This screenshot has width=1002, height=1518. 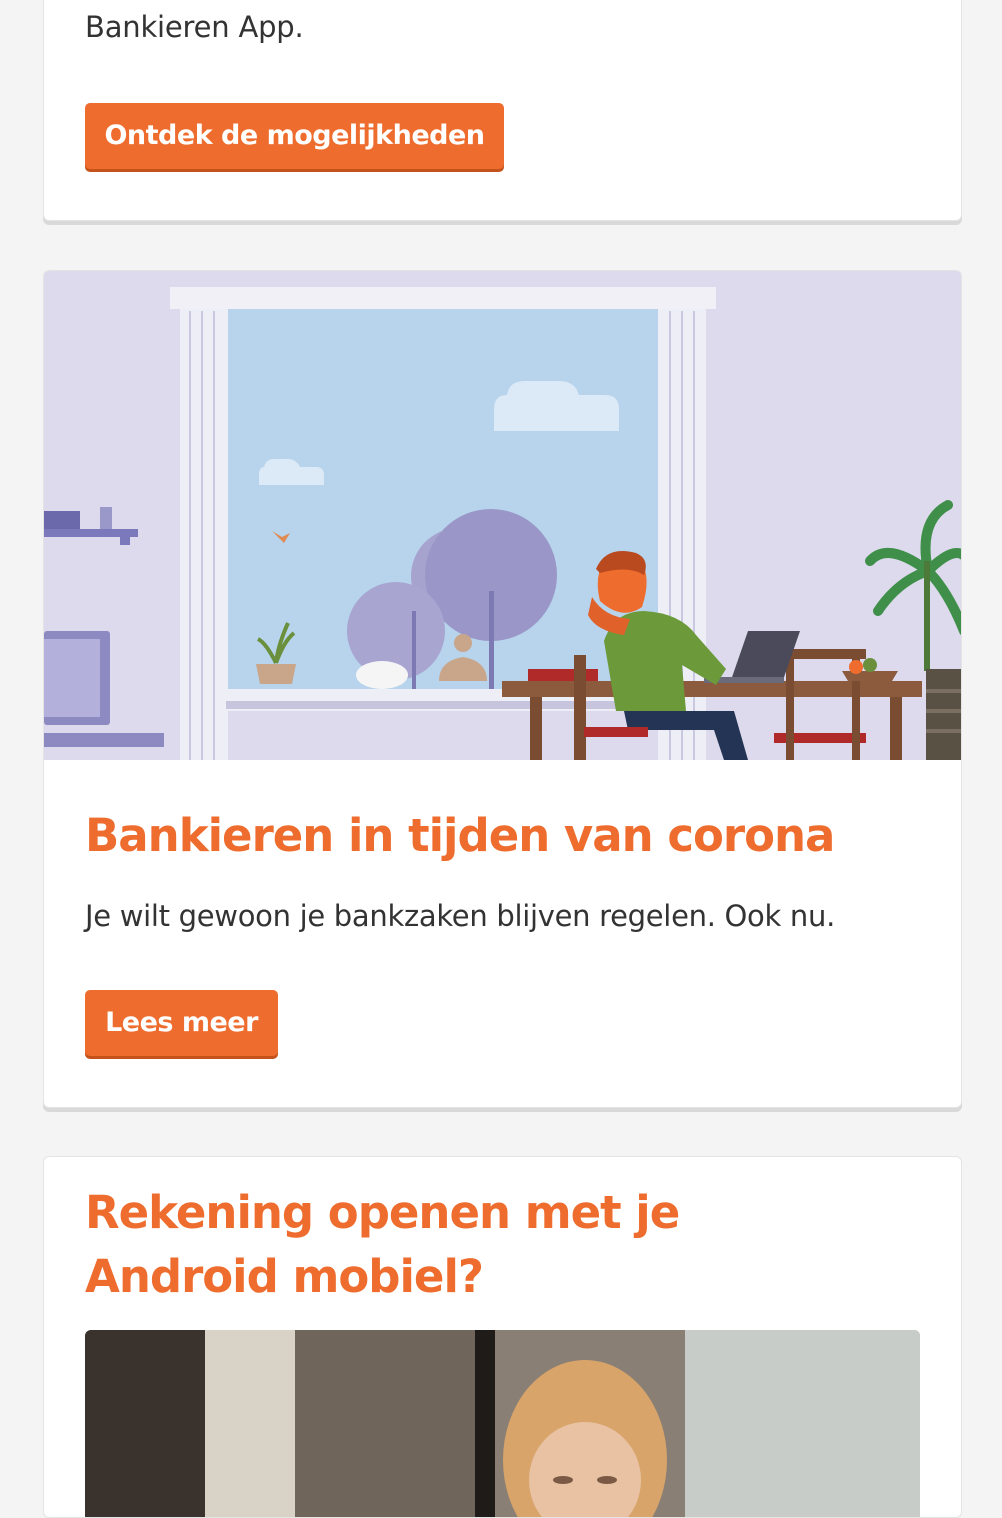 What do you see at coordinates (460, 835) in the screenshot?
I see `corona-title: Bankieren in tijden van corona` at bounding box center [460, 835].